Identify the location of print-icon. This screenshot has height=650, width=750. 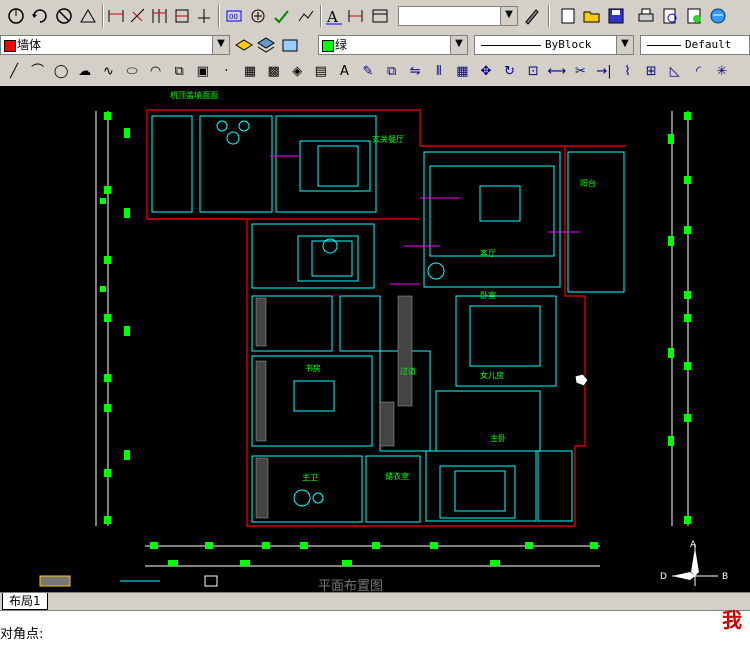
(646, 16).